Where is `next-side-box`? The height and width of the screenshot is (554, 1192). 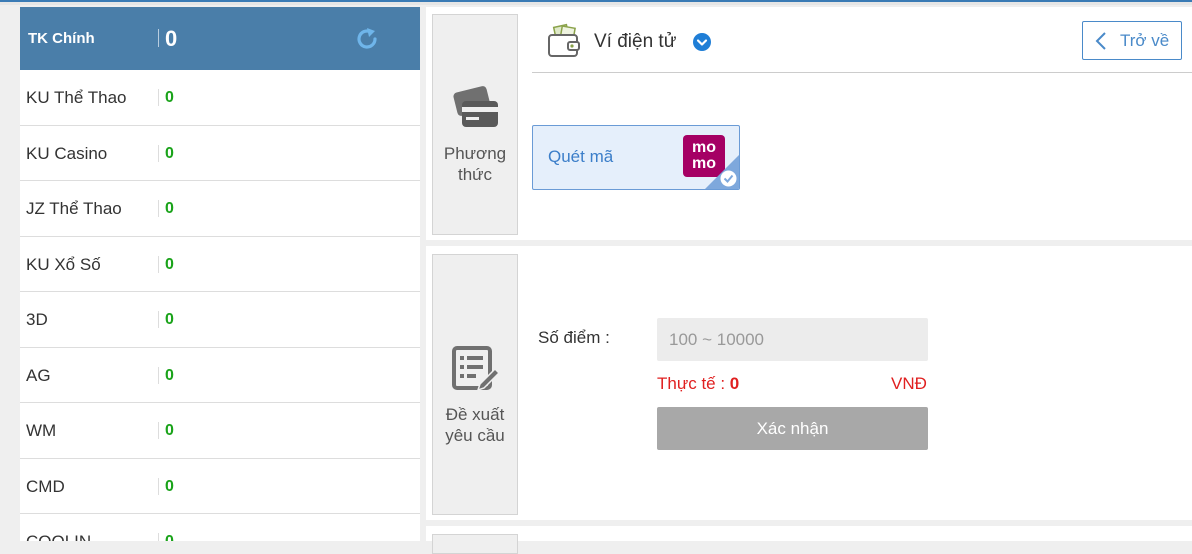
next-side-box is located at coordinates (475, 544).